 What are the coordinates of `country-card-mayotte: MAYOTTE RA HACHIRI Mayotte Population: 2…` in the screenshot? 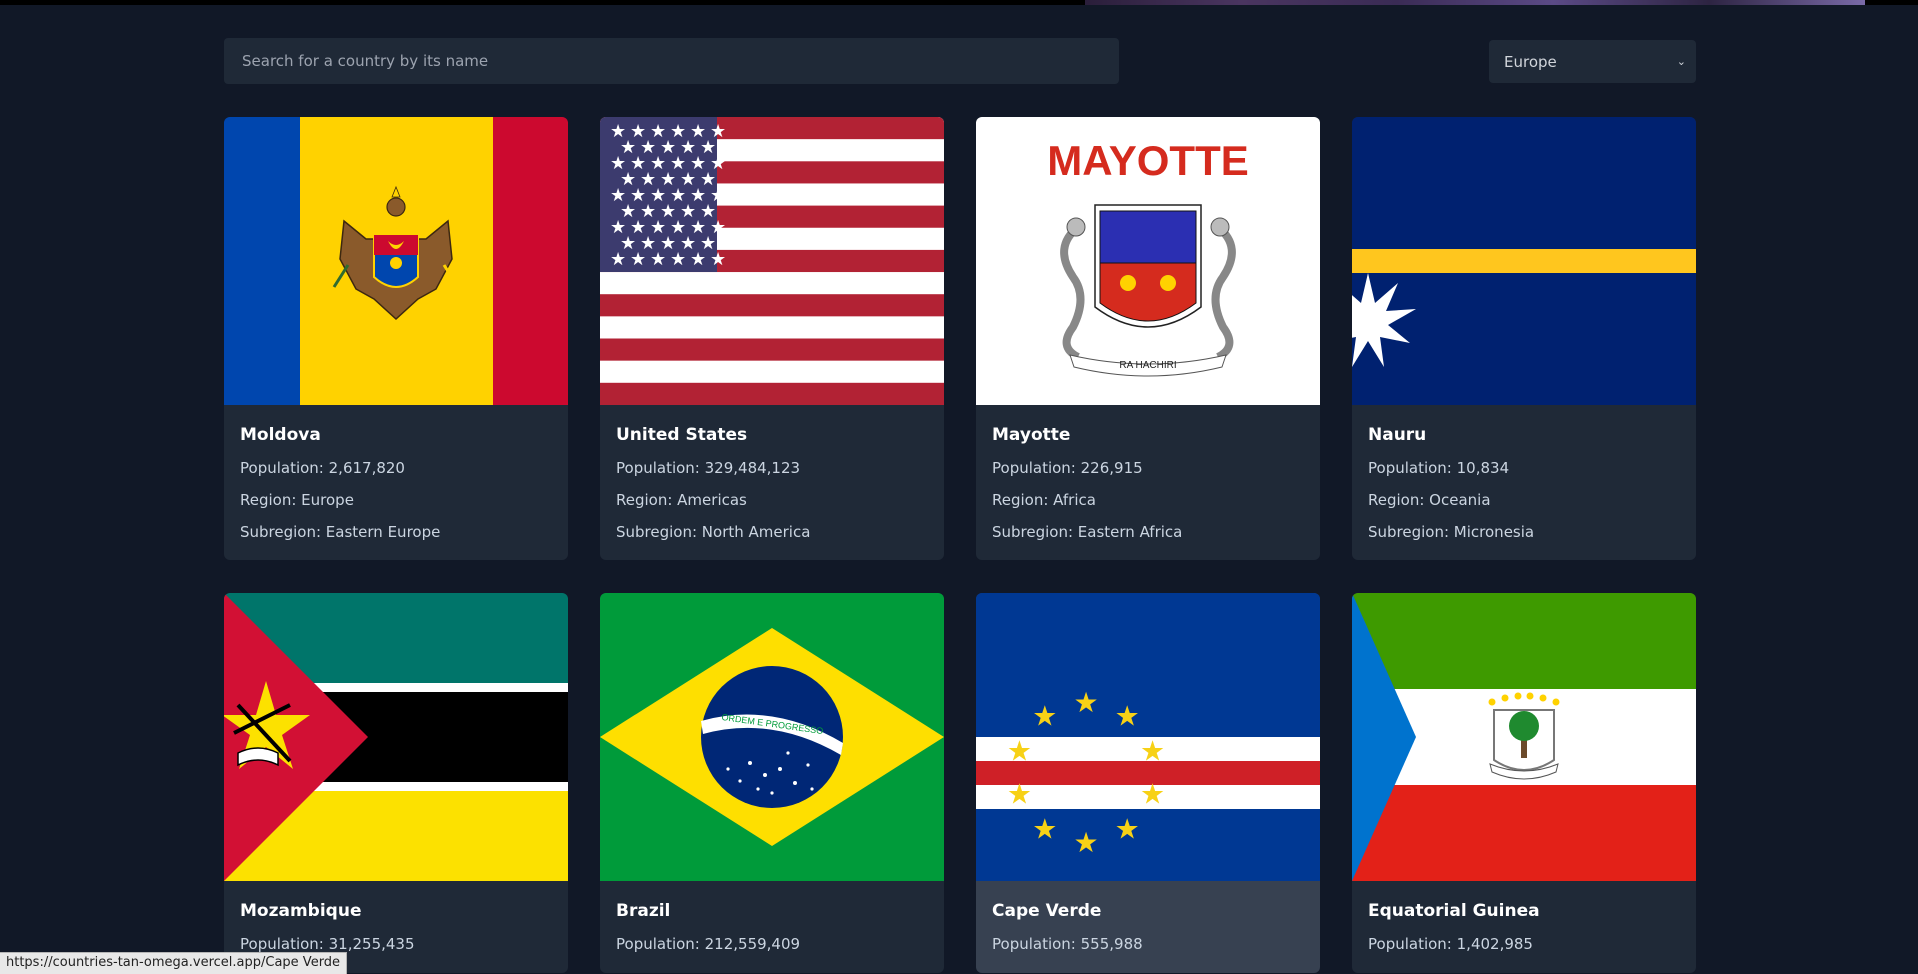 It's located at (1148, 338).